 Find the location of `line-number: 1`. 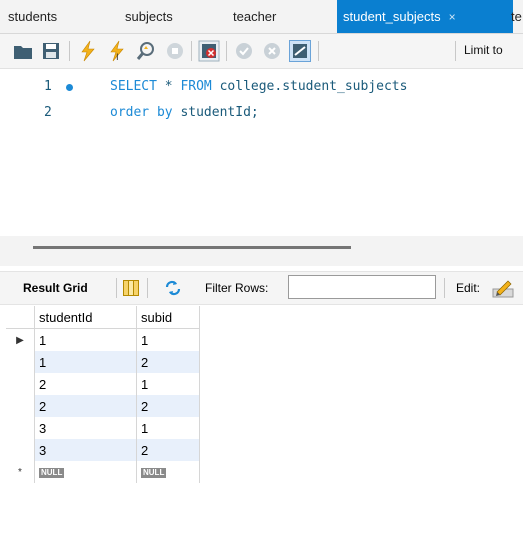

line-number: 1 is located at coordinates (48, 86).